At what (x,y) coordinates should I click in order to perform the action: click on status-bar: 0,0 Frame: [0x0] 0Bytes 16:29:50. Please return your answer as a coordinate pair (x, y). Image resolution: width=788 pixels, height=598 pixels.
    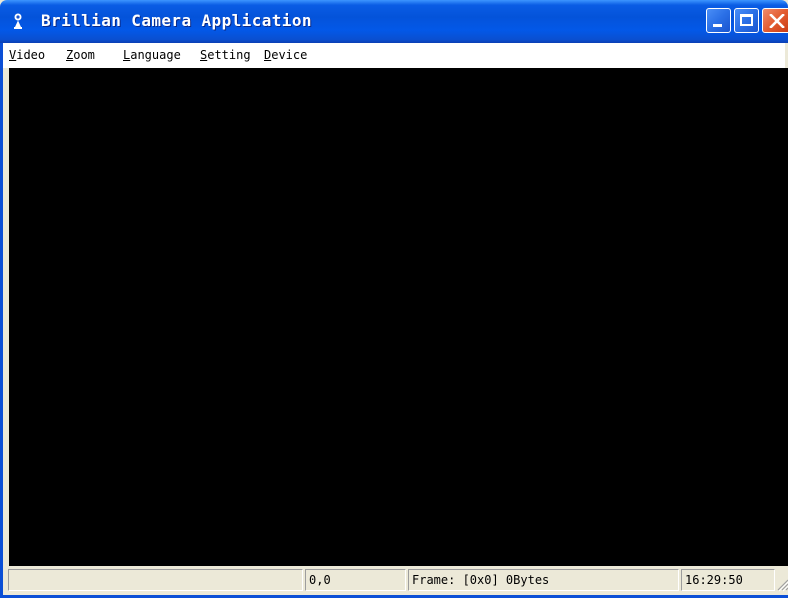
    Looking at the image, I should click on (395, 580).